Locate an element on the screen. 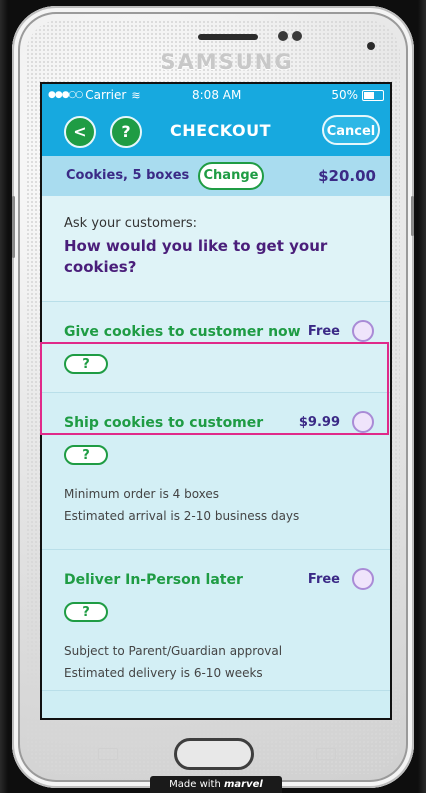  order-summary: Cookies, 5 boxes Change $20.00 is located at coordinates (216, 176).